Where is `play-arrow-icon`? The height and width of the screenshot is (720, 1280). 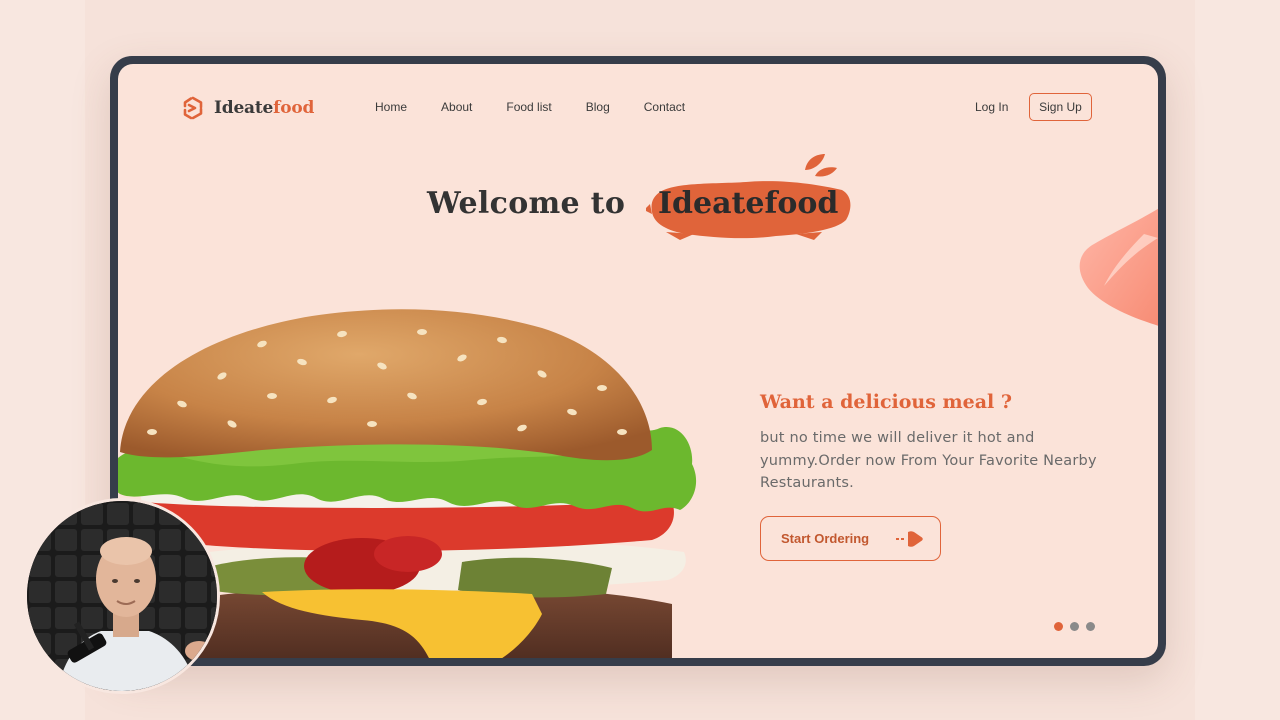
play-arrow-icon is located at coordinates (909, 539).